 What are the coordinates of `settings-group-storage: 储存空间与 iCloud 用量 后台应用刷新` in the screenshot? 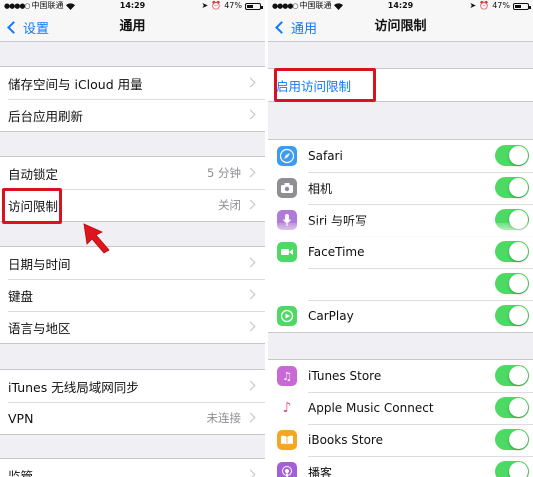 It's located at (132, 99).